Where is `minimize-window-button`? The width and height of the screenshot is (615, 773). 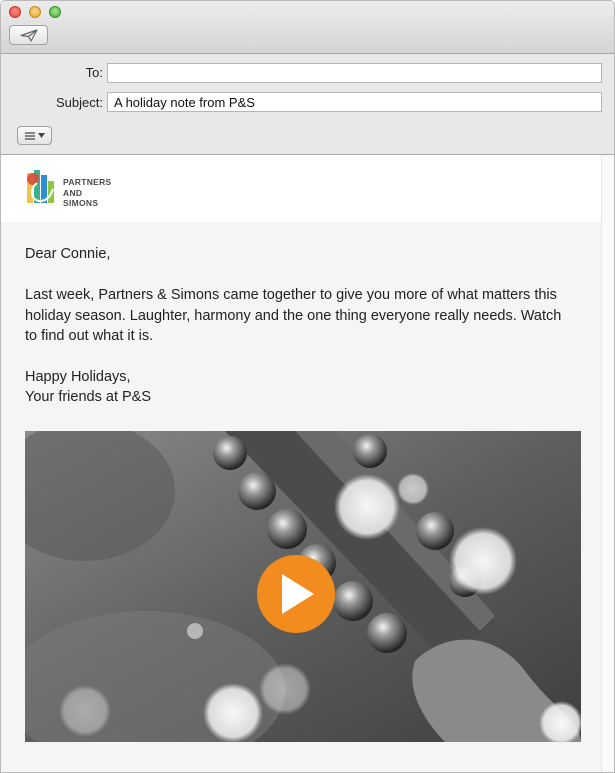 minimize-window-button is located at coordinates (35, 12).